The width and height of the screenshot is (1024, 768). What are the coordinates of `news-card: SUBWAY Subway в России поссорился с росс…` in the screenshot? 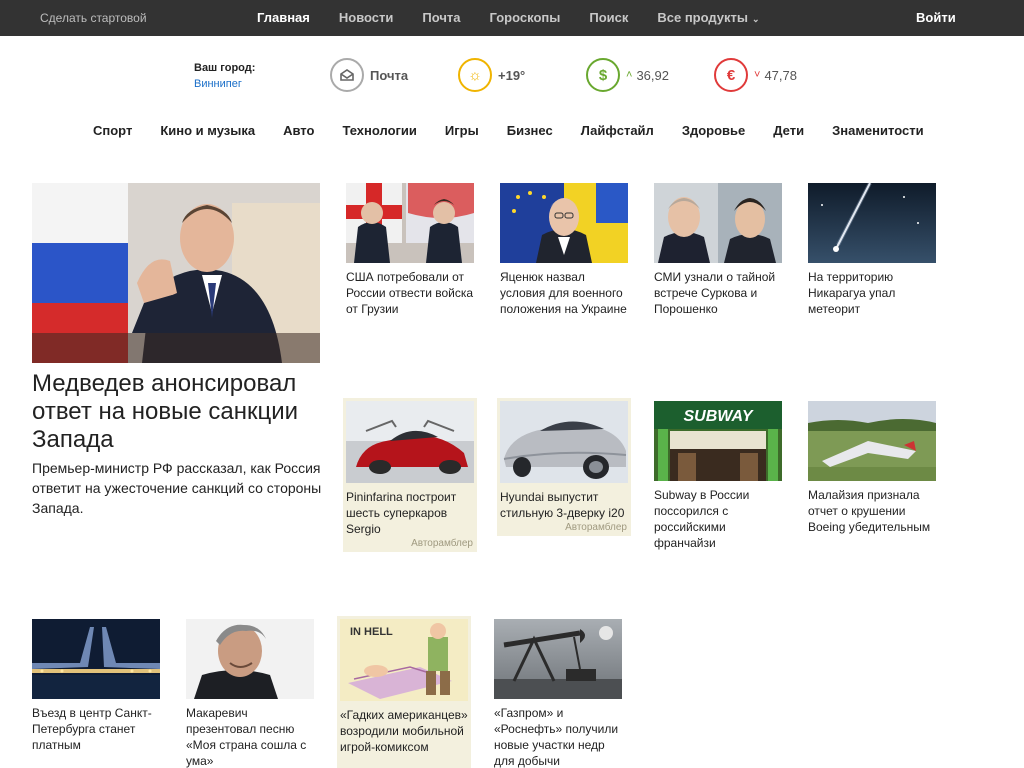 It's located at (719, 476).